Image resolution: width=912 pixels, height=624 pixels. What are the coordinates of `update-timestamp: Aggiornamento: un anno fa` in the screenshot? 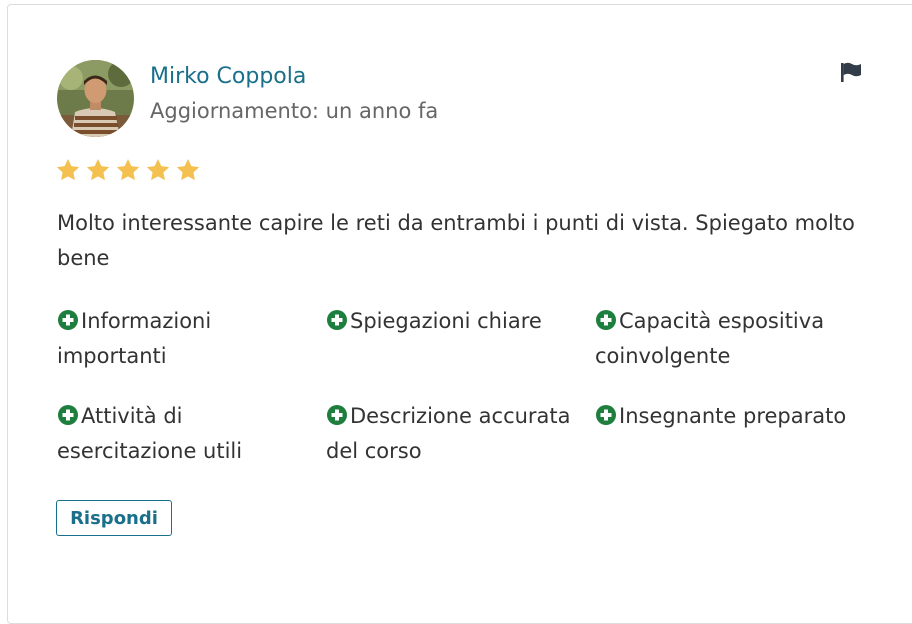 It's located at (294, 111).